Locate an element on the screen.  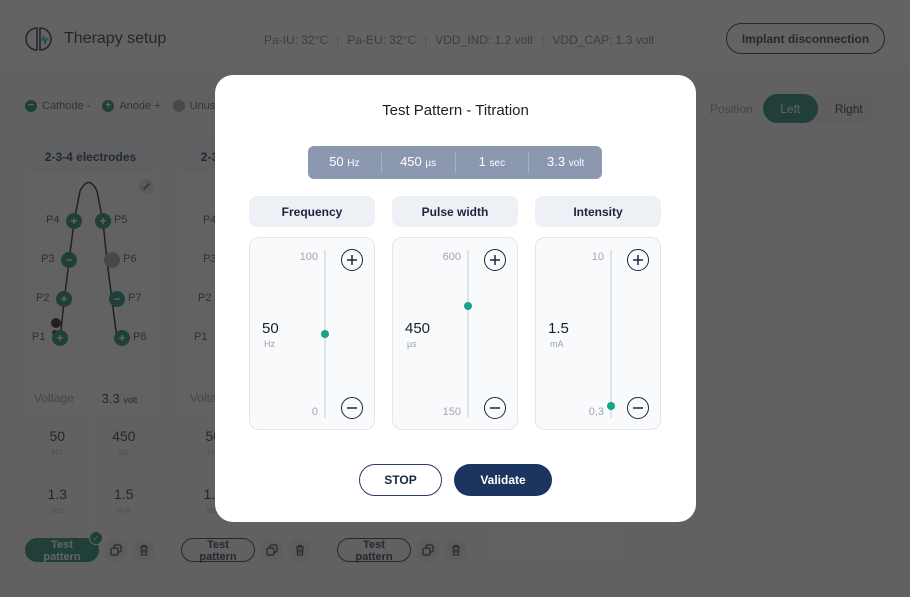
pulse-width-slider-thumb is located at coordinates (468, 305).